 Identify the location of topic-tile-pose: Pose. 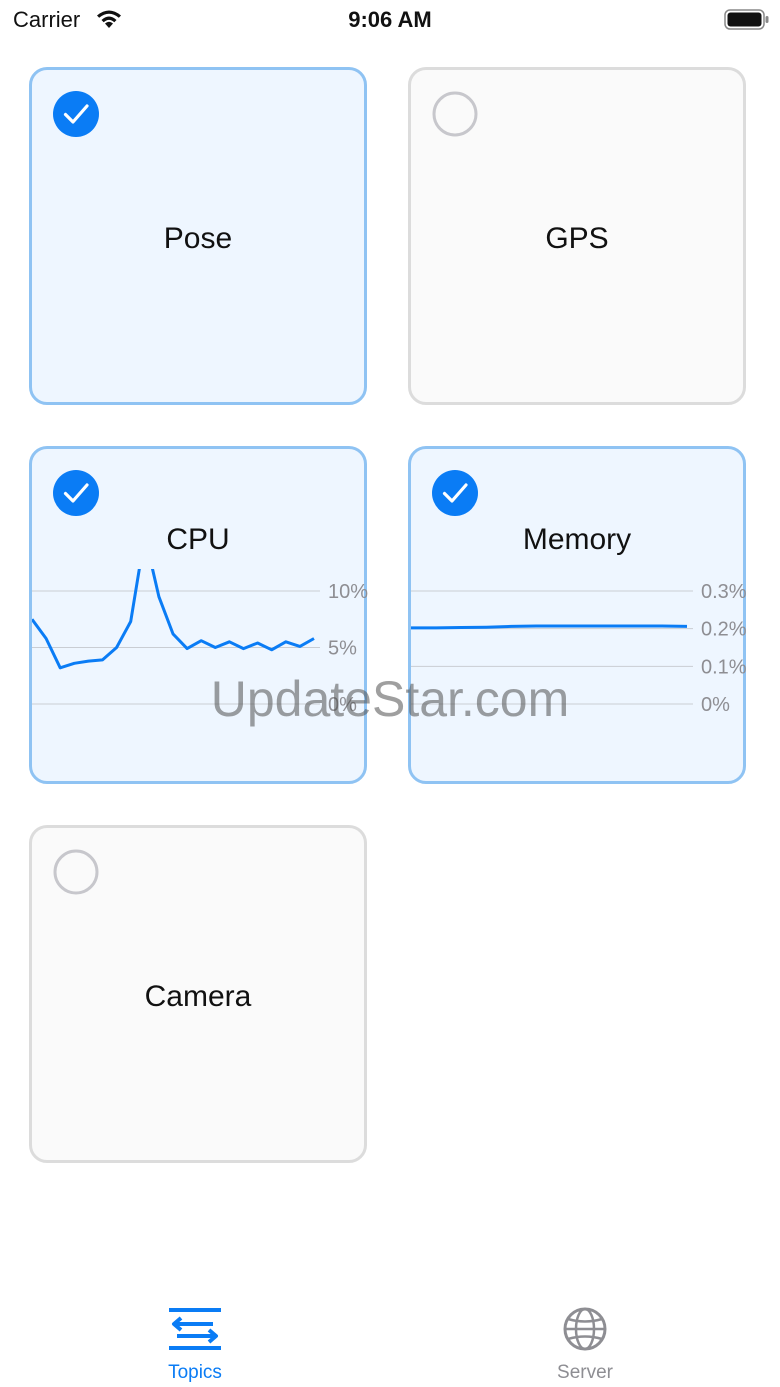
(198, 236).